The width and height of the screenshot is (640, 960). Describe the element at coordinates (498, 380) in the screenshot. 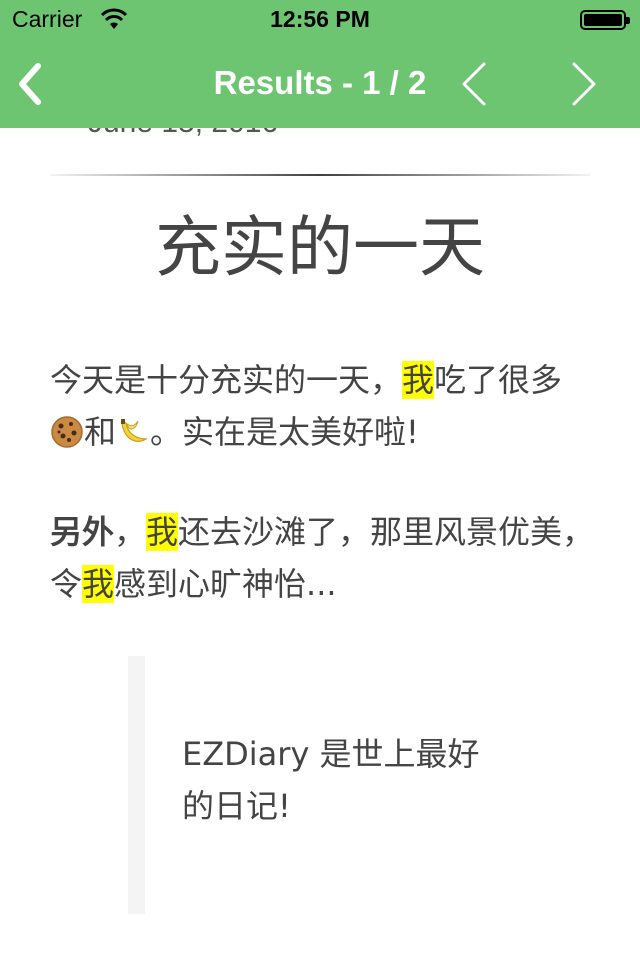

I see `text-run: 吃了很多` at that location.